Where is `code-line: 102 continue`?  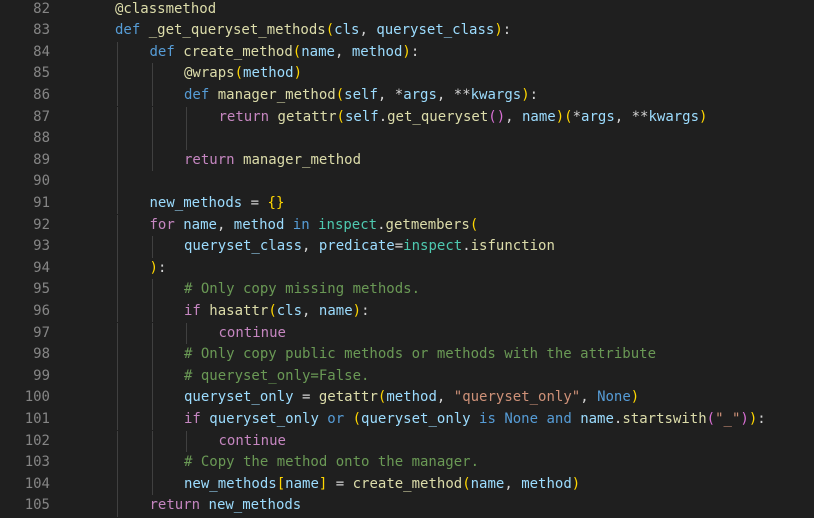
code-line: 102 continue is located at coordinates (407, 441).